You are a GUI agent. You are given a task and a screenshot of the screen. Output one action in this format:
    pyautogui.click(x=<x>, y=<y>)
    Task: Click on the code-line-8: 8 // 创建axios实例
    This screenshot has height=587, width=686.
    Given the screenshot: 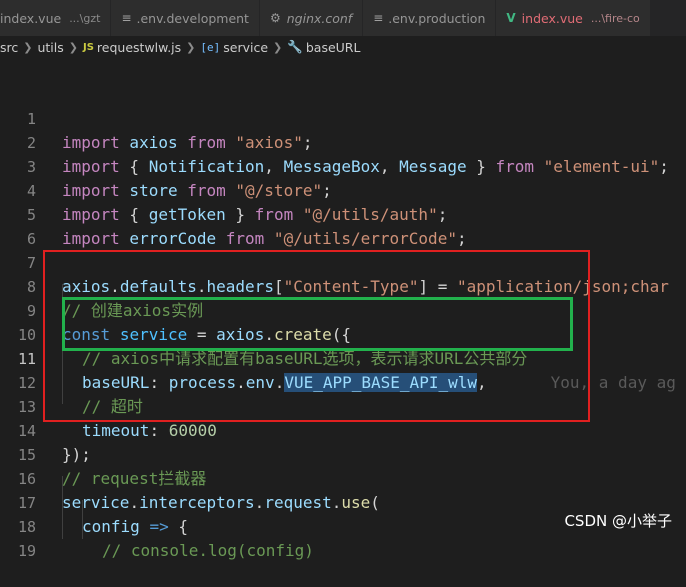 What is the action you would take?
    pyautogui.click(x=343, y=285)
    